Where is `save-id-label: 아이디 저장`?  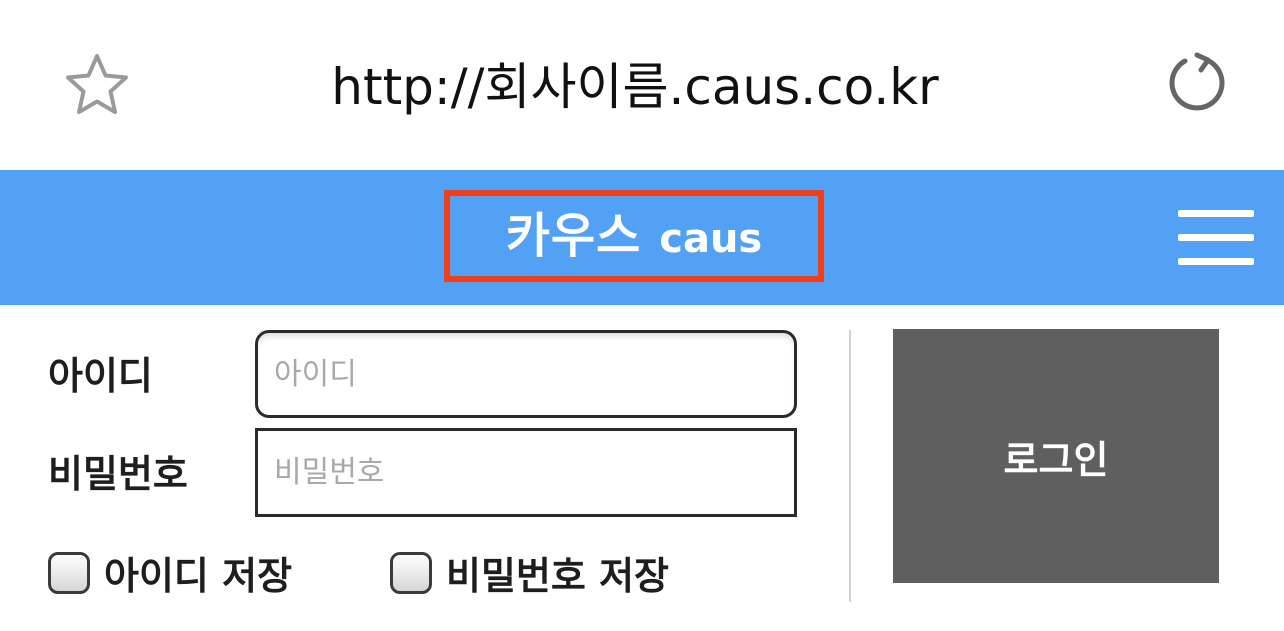
save-id-label: 아이디 저장 is located at coordinates (198, 576).